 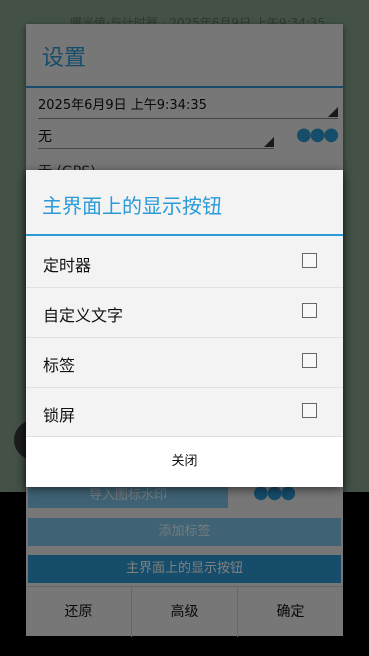 What do you see at coordinates (184, 263) in the screenshot?
I see `option-row-timer: 定时器` at bounding box center [184, 263].